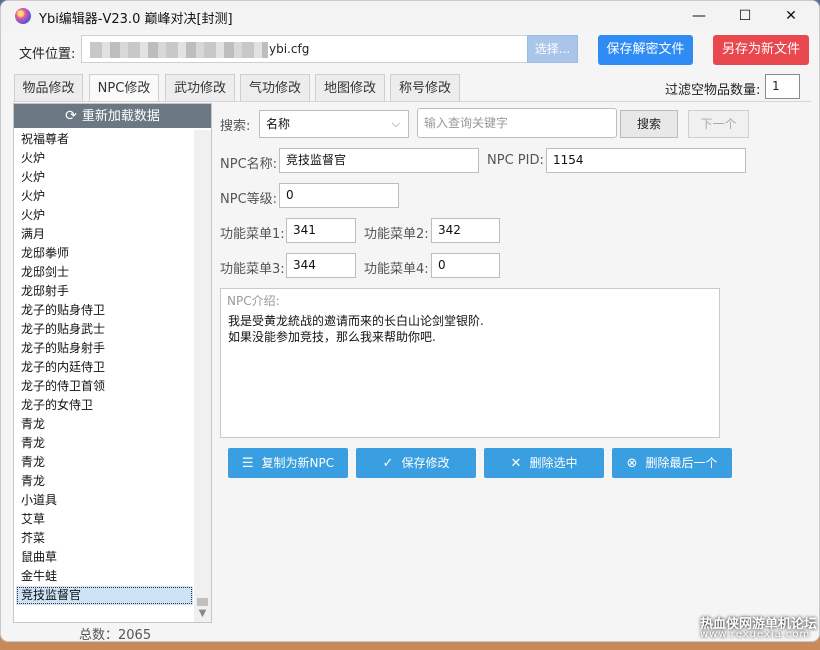  I want to click on reload-data-label: 重新加载数据, so click(120, 116).